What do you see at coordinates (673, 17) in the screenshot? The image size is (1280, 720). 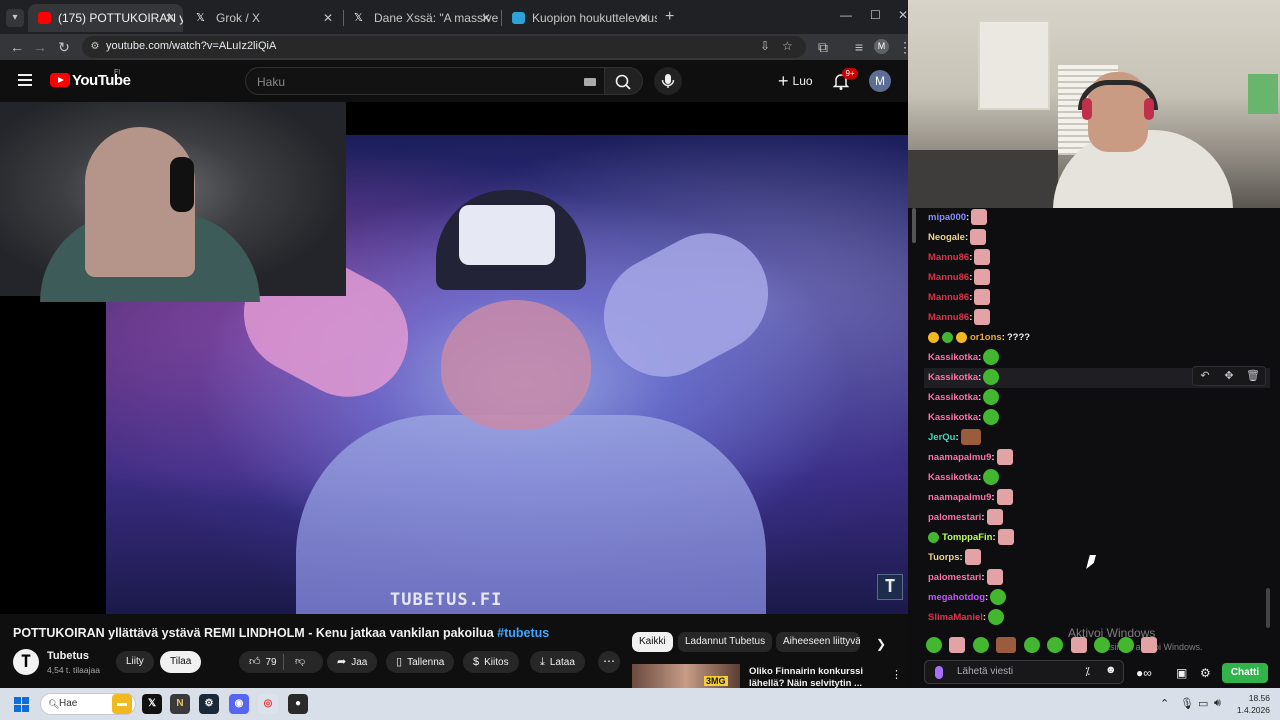 I see `new-tab-icon: +` at bounding box center [673, 17].